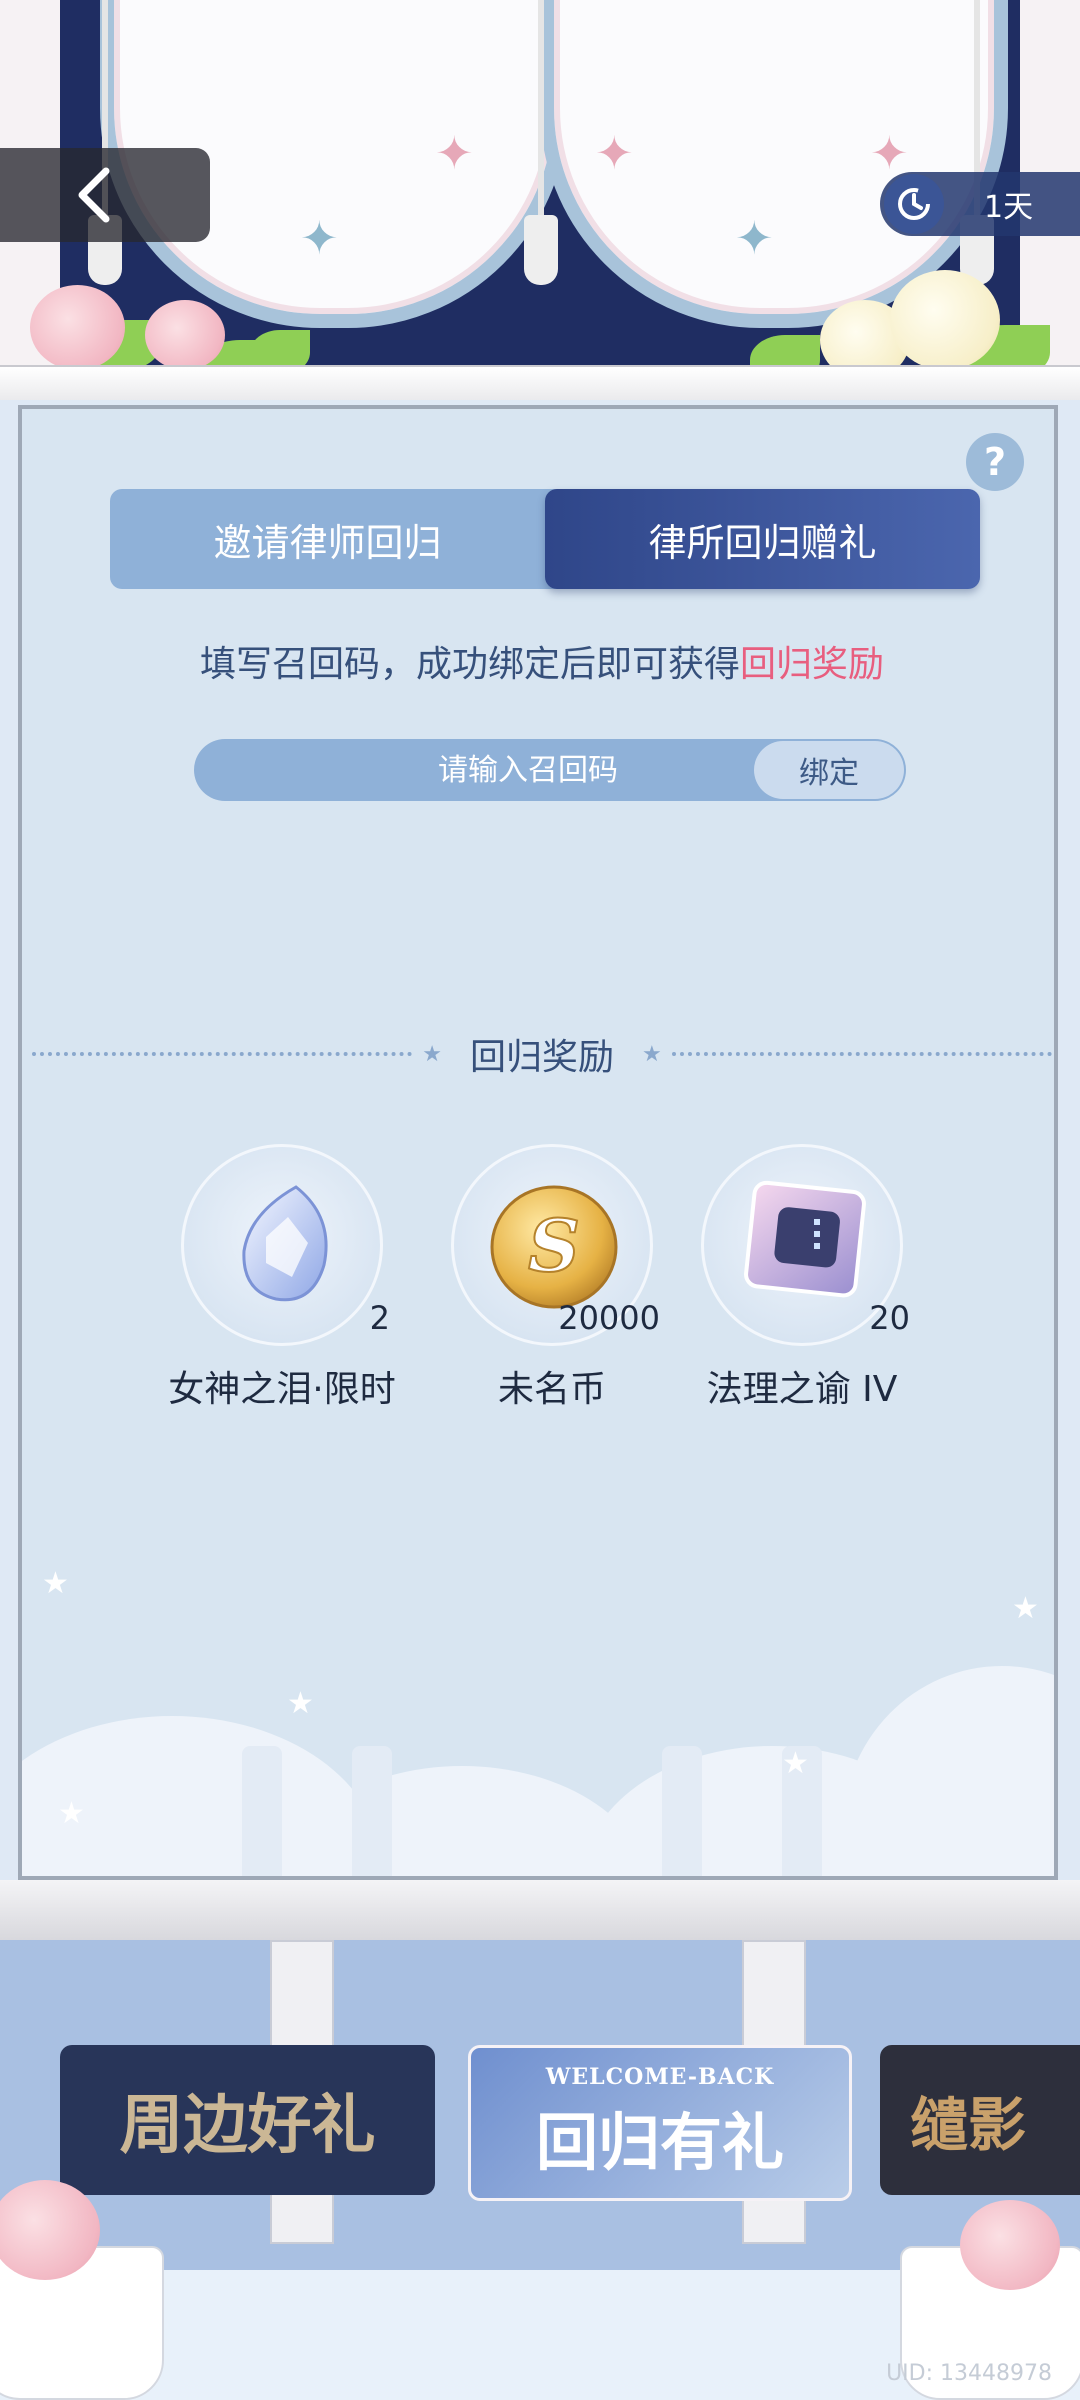 This screenshot has height=2400, width=1080. What do you see at coordinates (968, 2125) in the screenshot?
I see `banner-label: 缱影` at bounding box center [968, 2125].